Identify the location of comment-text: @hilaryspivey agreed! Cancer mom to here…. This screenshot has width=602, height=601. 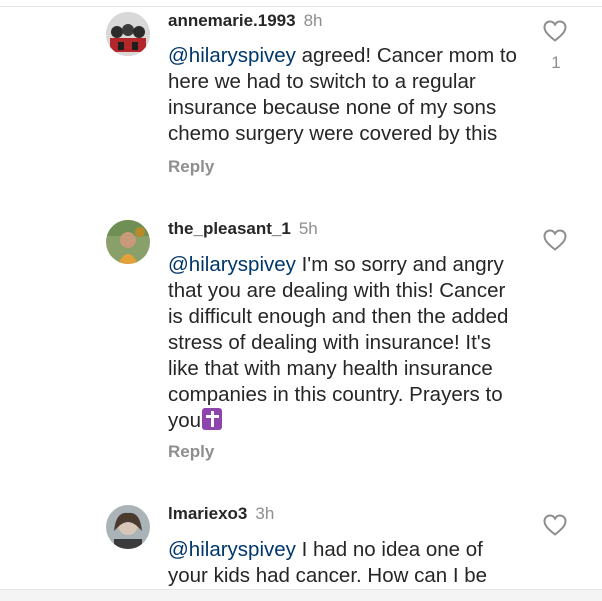
(343, 95).